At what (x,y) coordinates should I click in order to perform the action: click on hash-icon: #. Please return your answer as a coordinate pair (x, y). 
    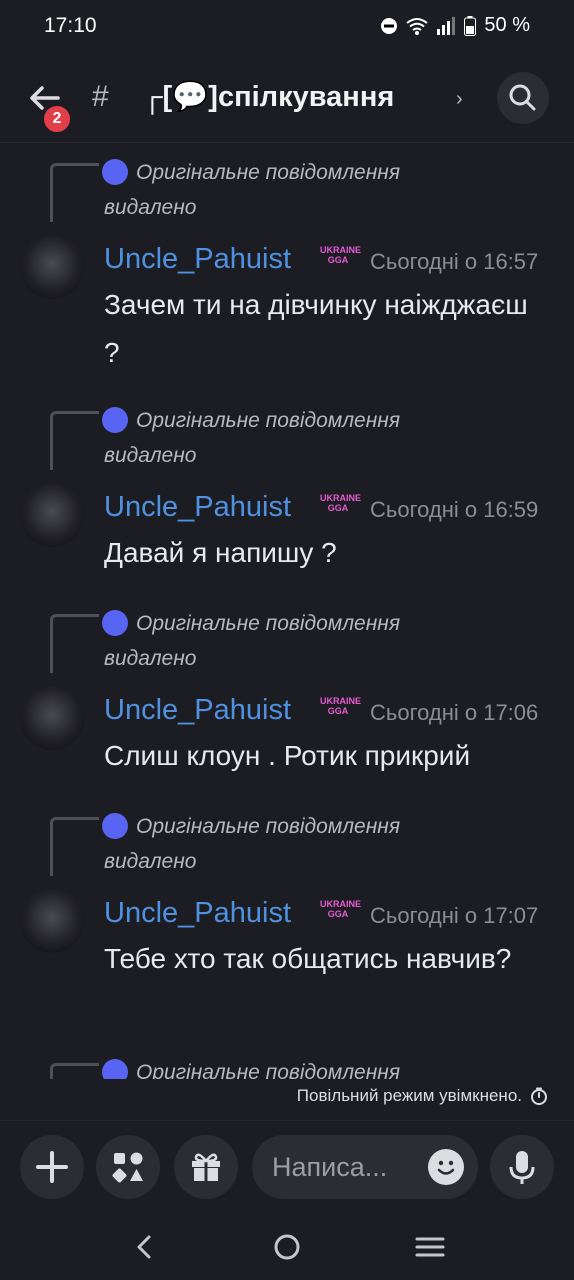
    Looking at the image, I should click on (100, 96).